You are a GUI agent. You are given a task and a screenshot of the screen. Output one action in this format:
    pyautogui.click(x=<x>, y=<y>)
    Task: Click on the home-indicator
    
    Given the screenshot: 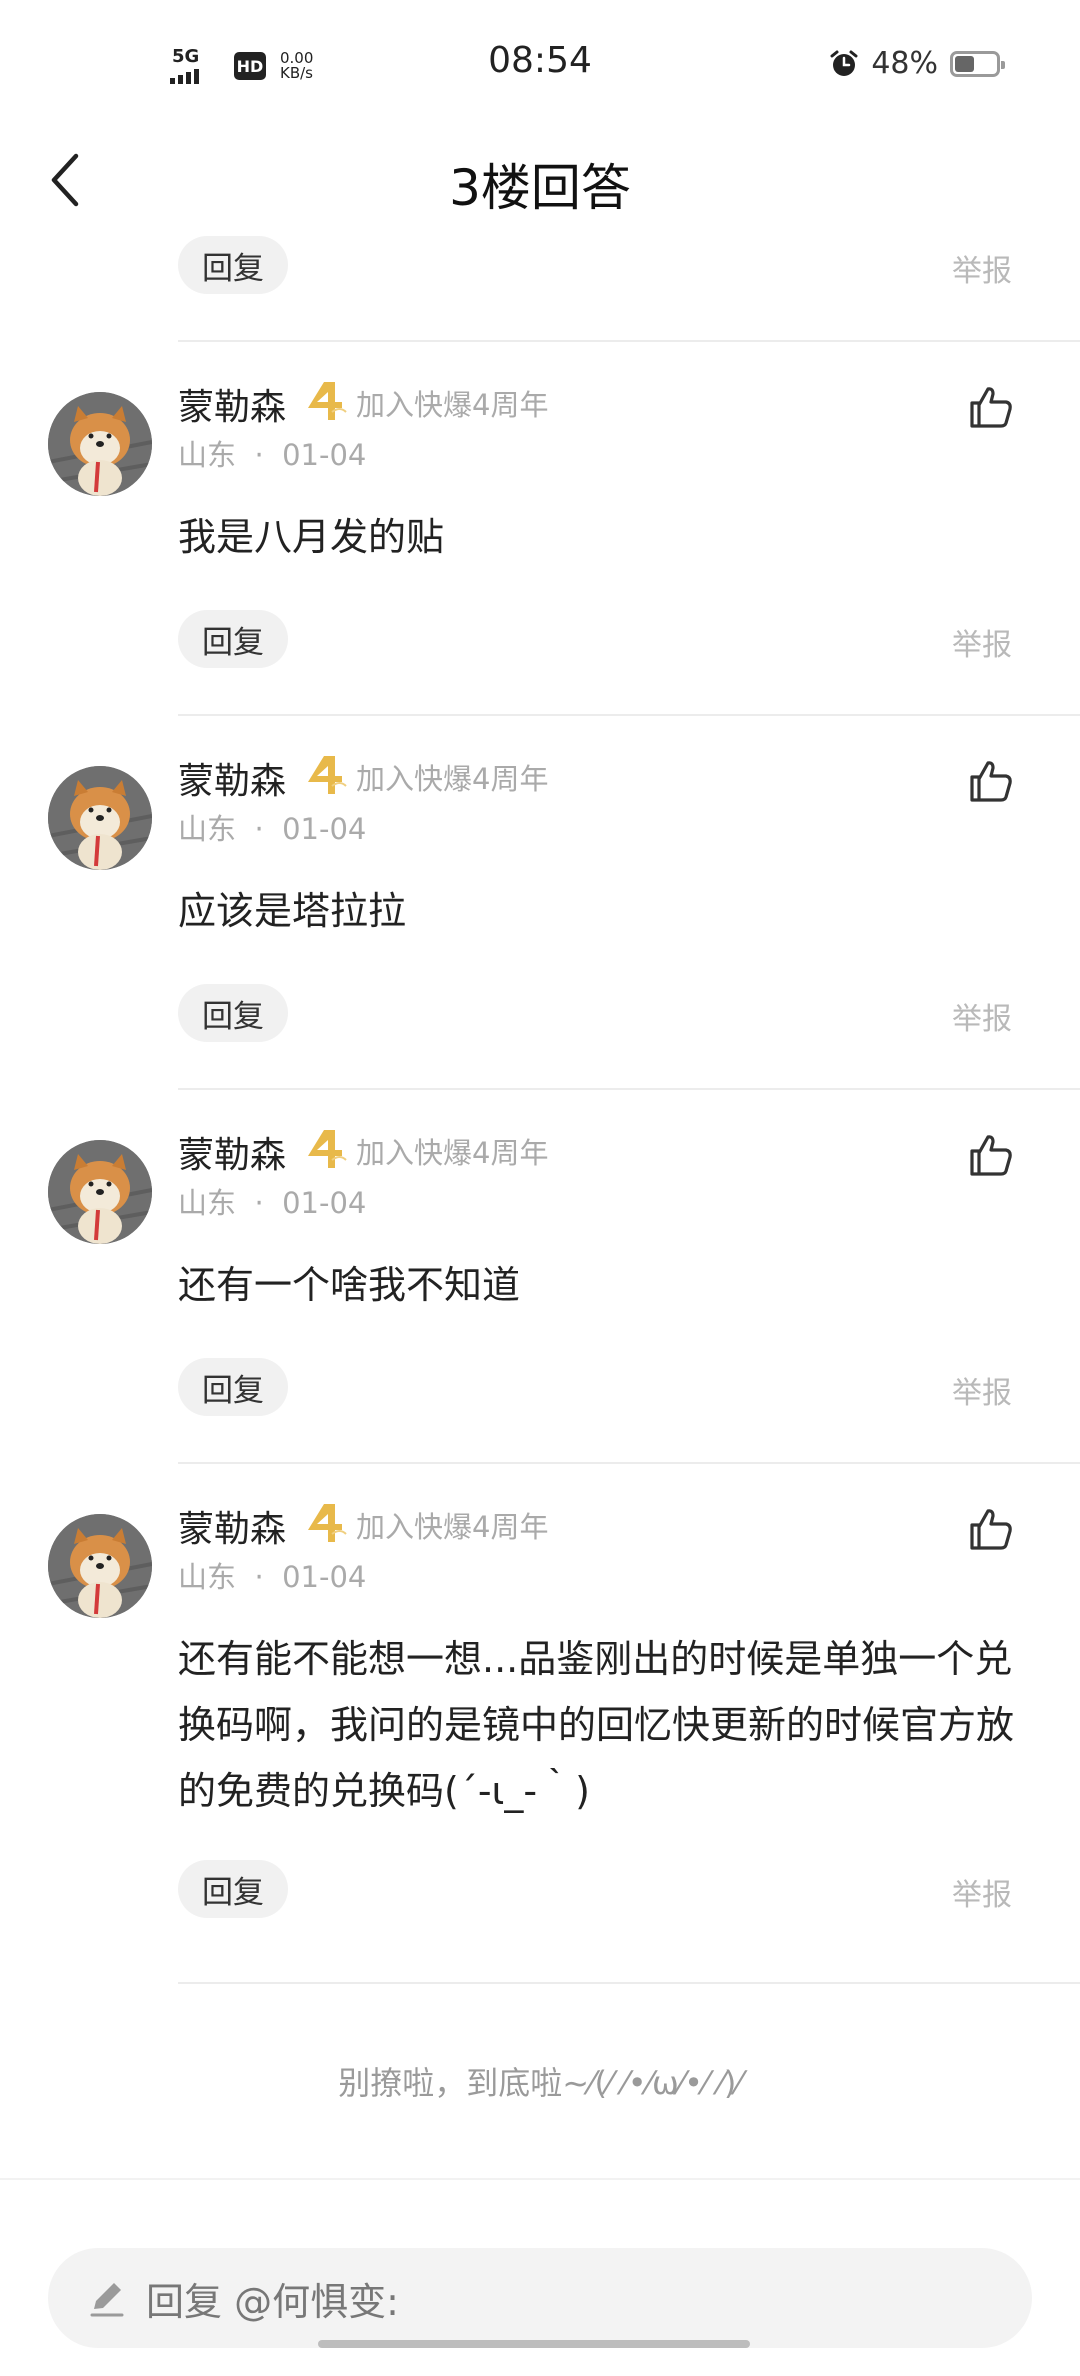 What is the action you would take?
    pyautogui.click(x=534, y=2344)
    